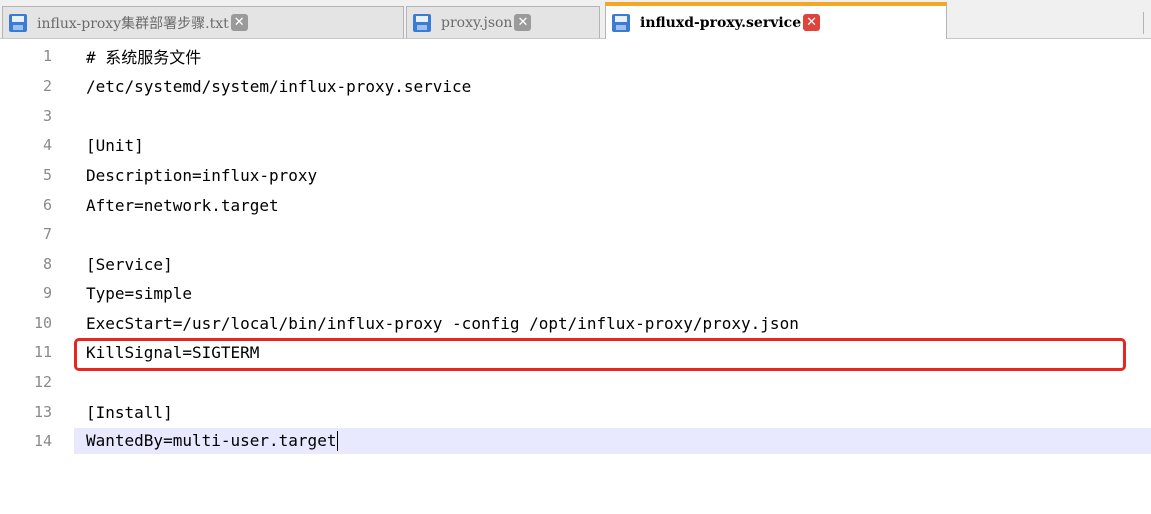 The width and height of the screenshot is (1151, 514). Describe the element at coordinates (279, 86) in the screenshot. I see `line-text: /etc/systemd/system/influx-proxy.service` at that location.